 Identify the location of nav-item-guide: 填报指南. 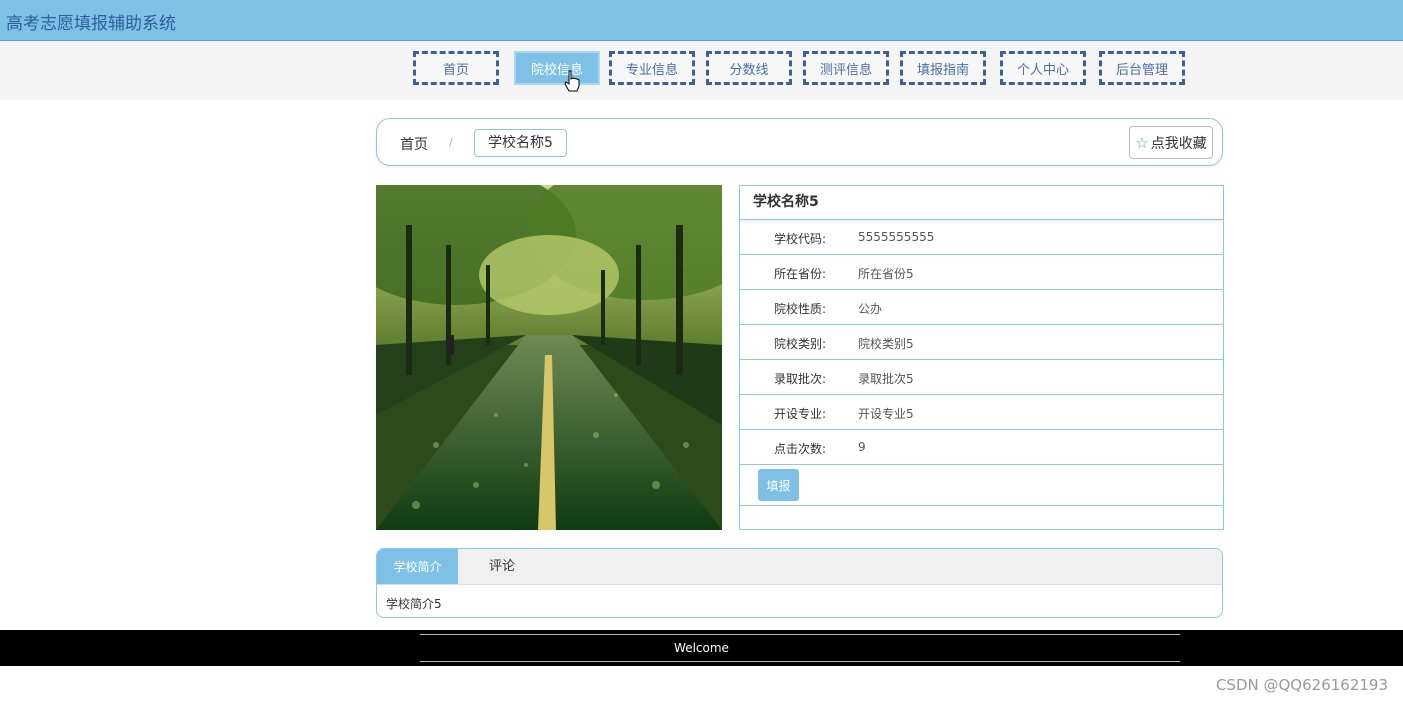
(943, 68).